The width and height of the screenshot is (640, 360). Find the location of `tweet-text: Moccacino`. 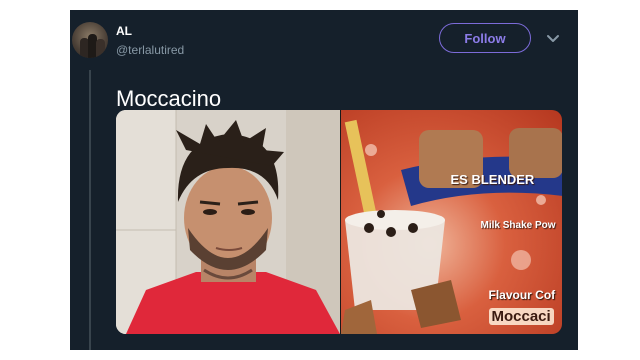

tweet-text: Moccacino is located at coordinates (169, 98).